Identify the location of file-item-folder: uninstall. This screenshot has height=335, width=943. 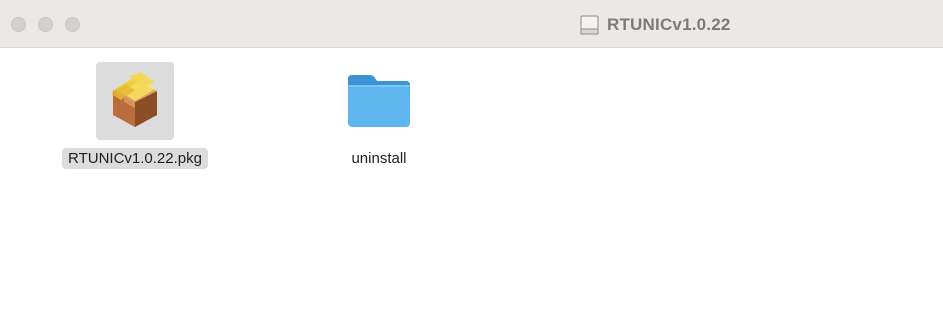
(379, 115).